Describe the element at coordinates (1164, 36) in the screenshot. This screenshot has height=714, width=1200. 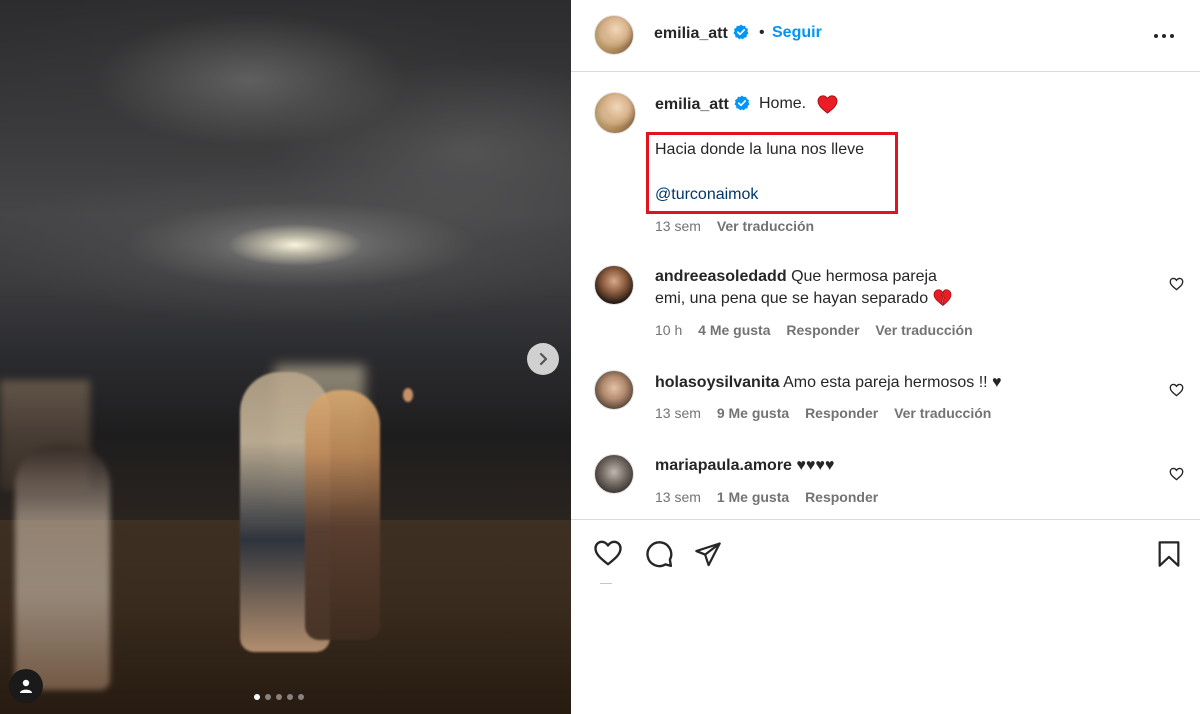
I see `more-options-icon` at that location.